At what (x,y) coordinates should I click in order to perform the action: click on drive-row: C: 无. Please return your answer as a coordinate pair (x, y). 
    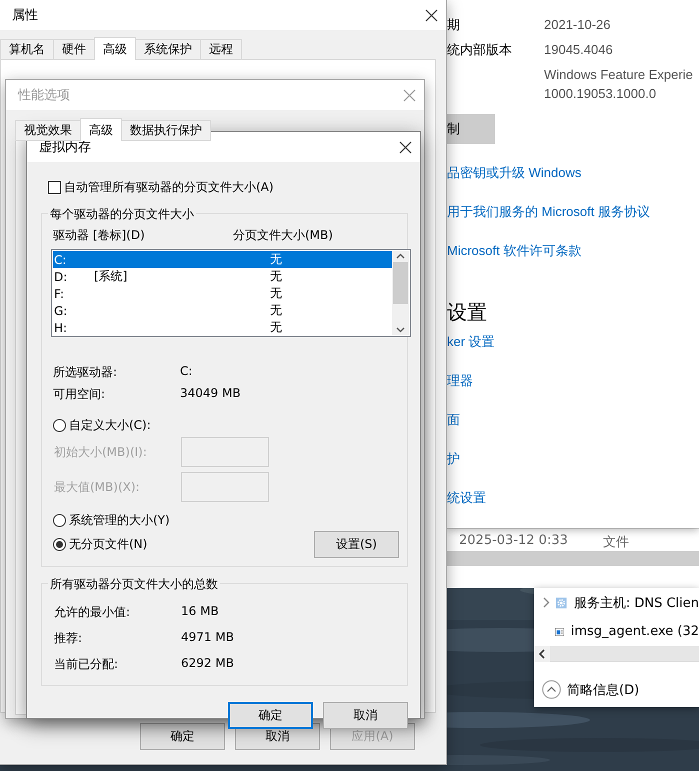
    Looking at the image, I should click on (222, 259).